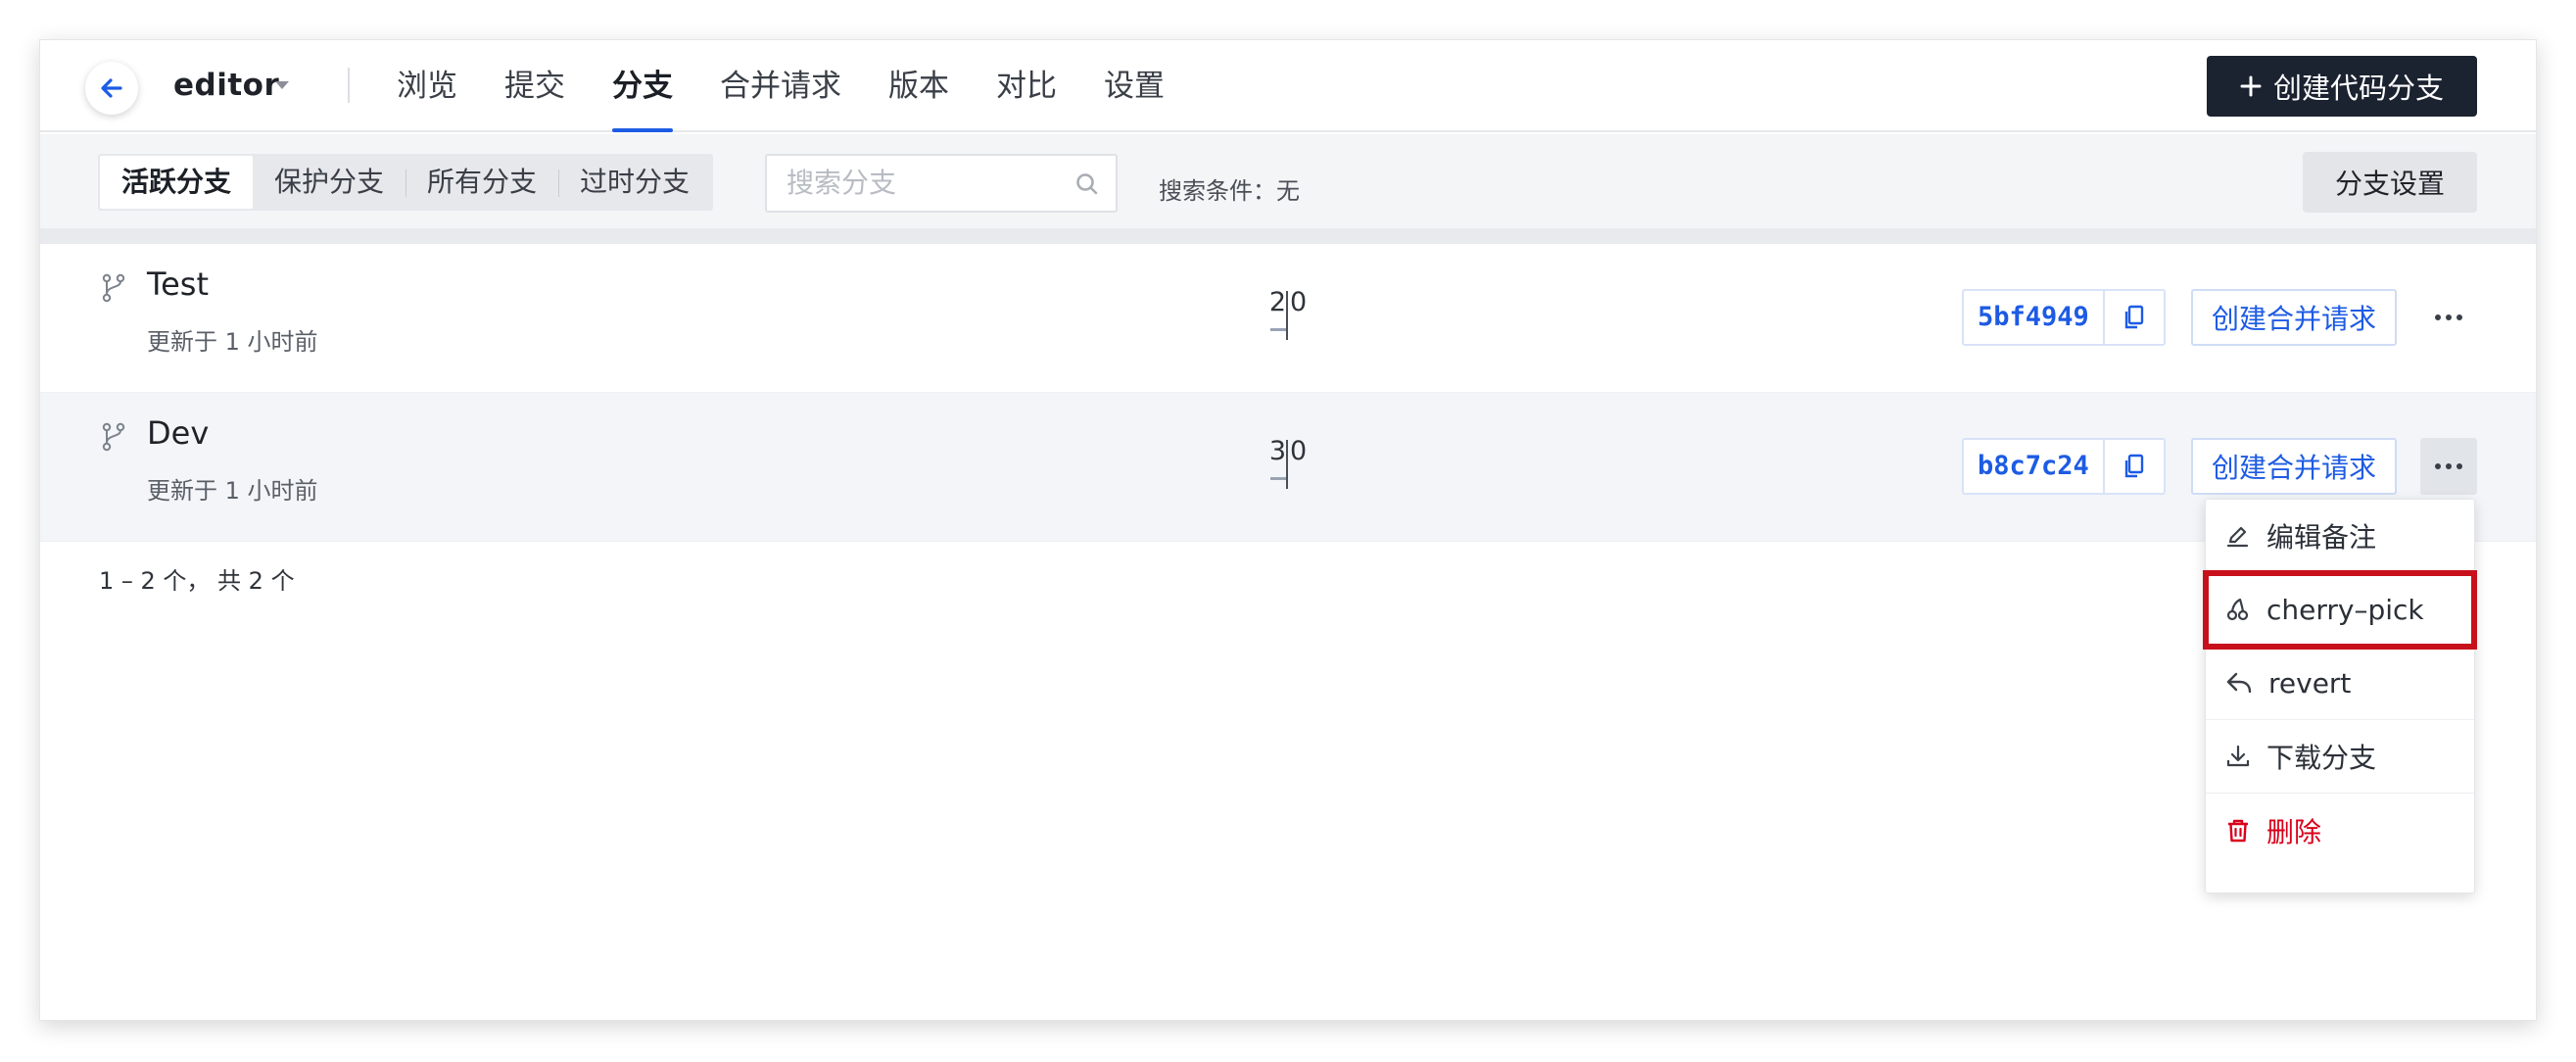 This screenshot has height=1062, width=2576. I want to click on ahead-behind-indicator: 2 0, so click(1288, 317).